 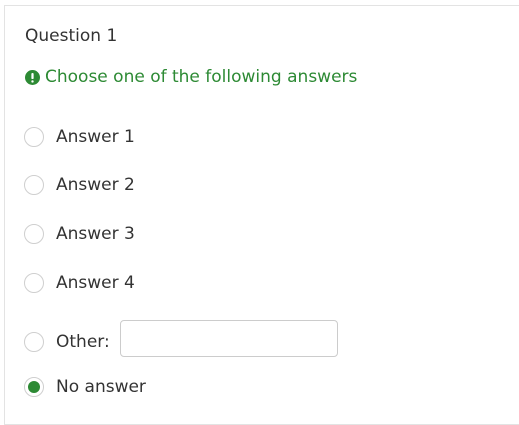 I want to click on question-title: Question 1, so click(x=71, y=36).